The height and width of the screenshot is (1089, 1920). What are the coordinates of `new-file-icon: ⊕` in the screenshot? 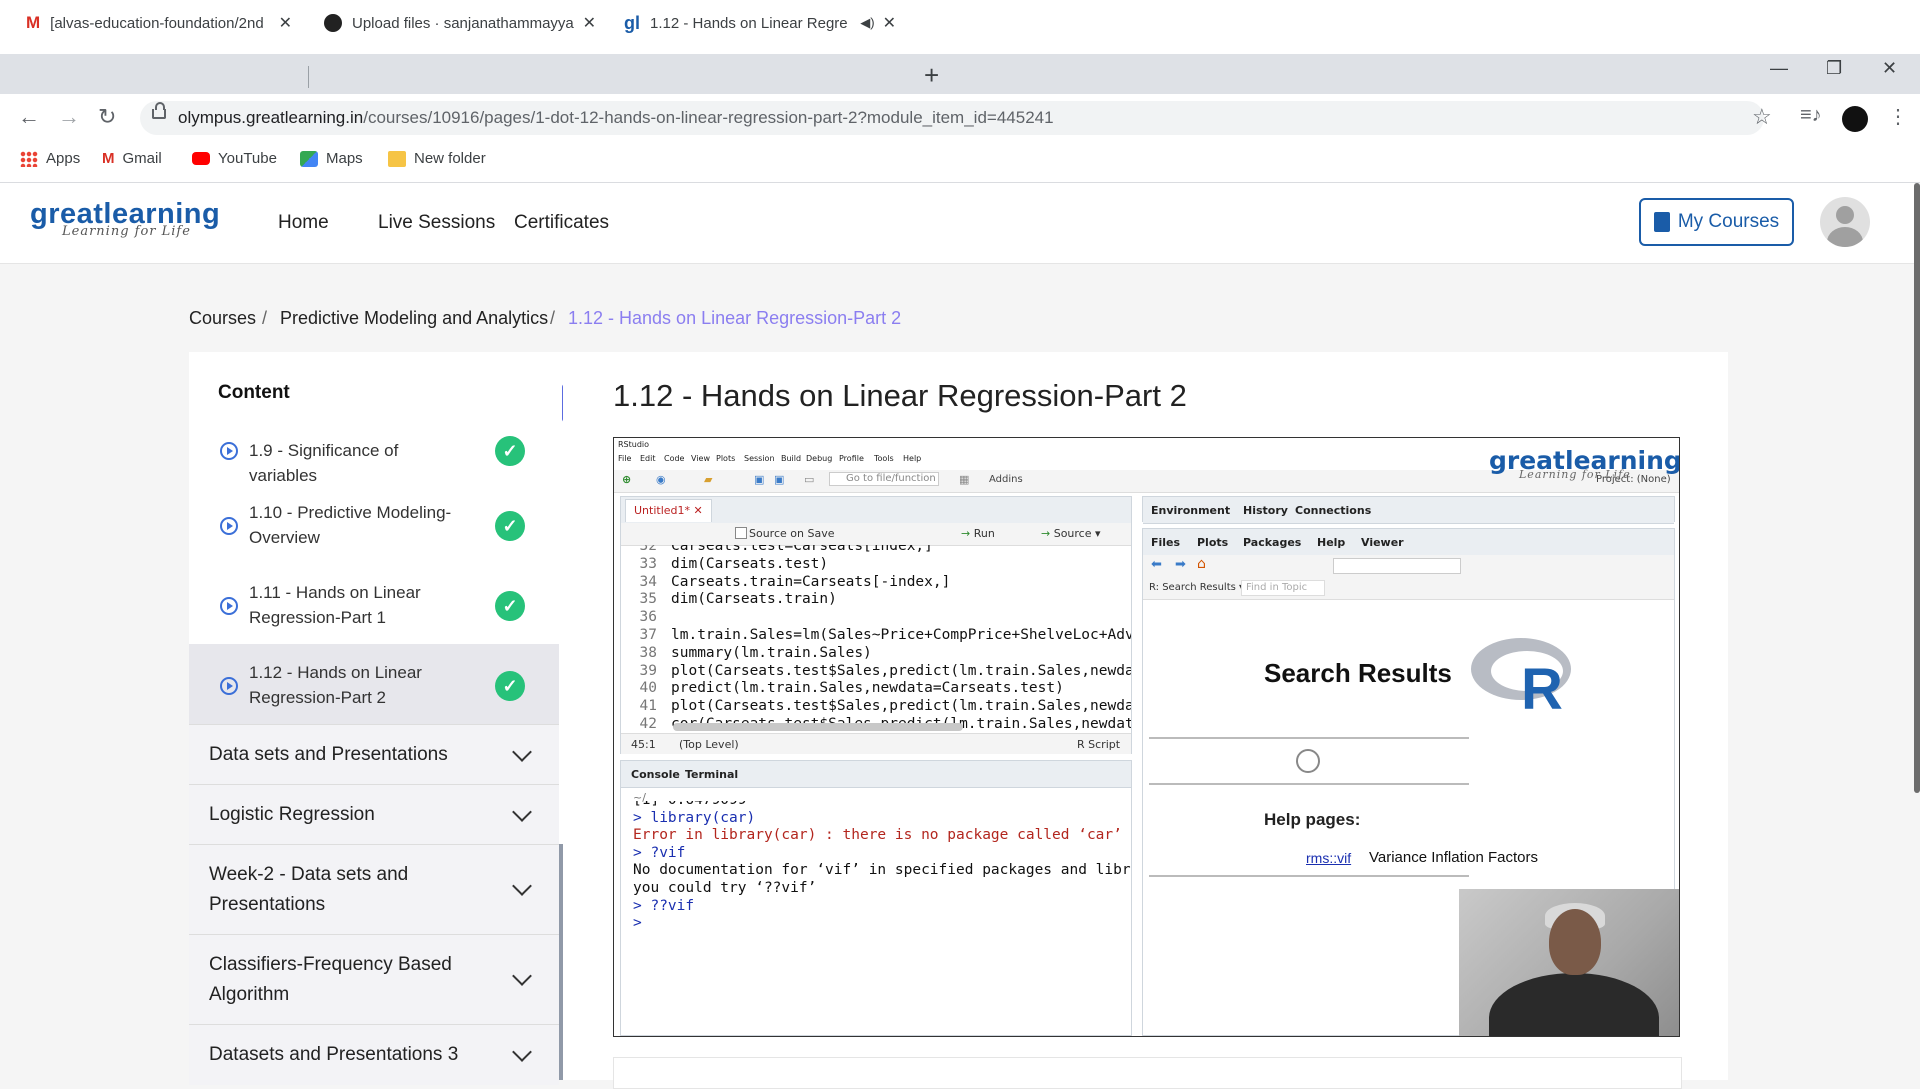 It's located at (627, 479).